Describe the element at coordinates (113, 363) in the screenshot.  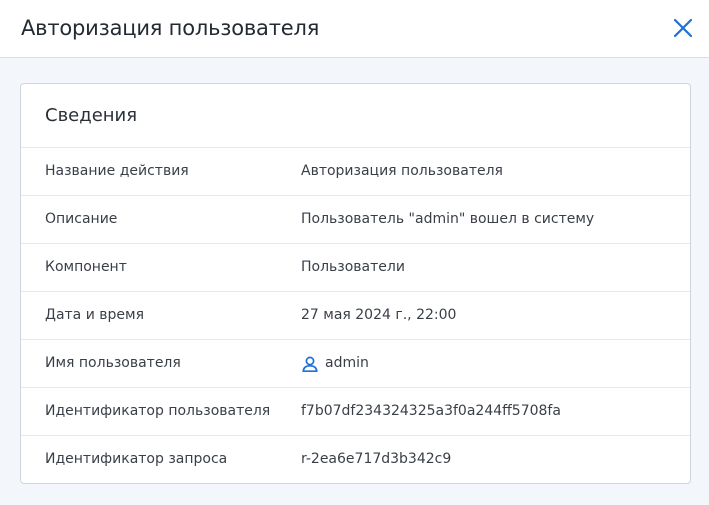
I see `detail-label: Имя пользователя` at that location.